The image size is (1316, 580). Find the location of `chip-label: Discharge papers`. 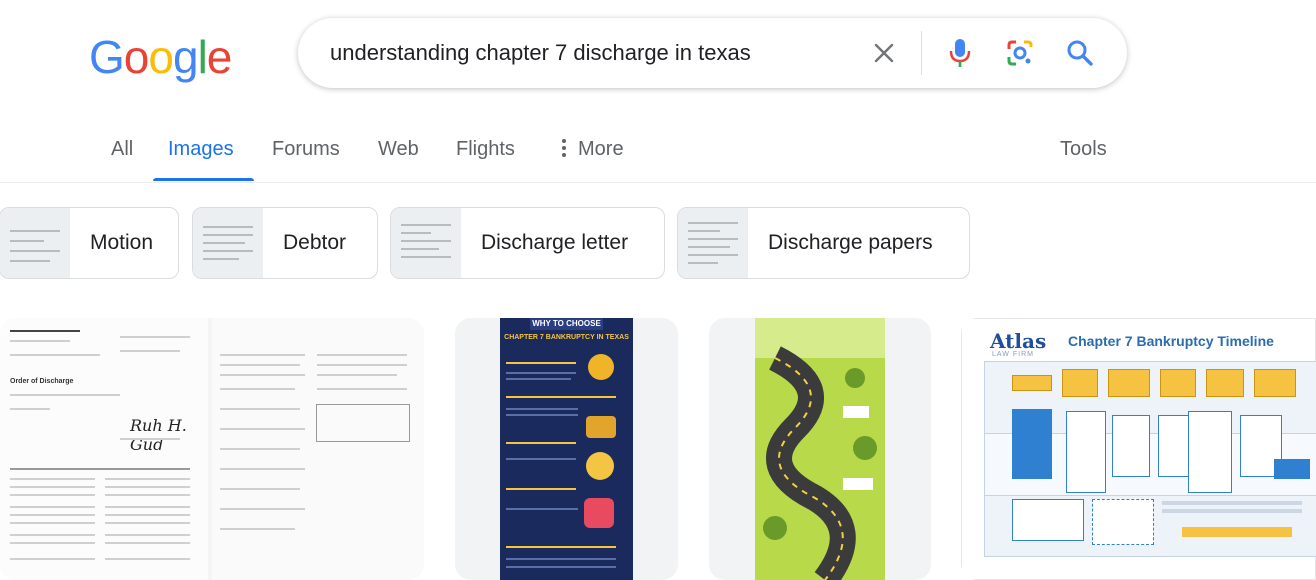

chip-label: Discharge papers is located at coordinates (850, 242).